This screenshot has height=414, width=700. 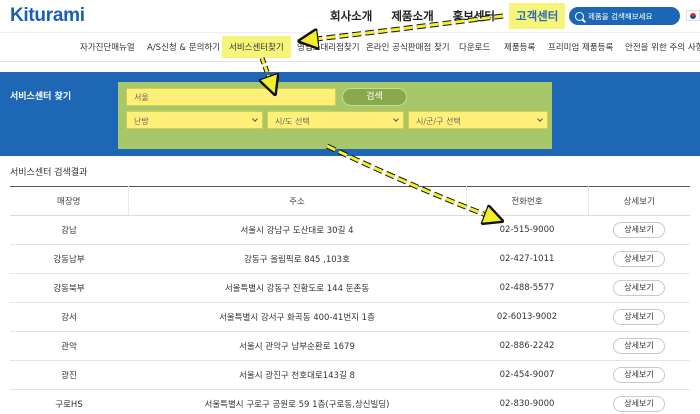 I want to click on product-select: 난방, so click(x=194, y=120).